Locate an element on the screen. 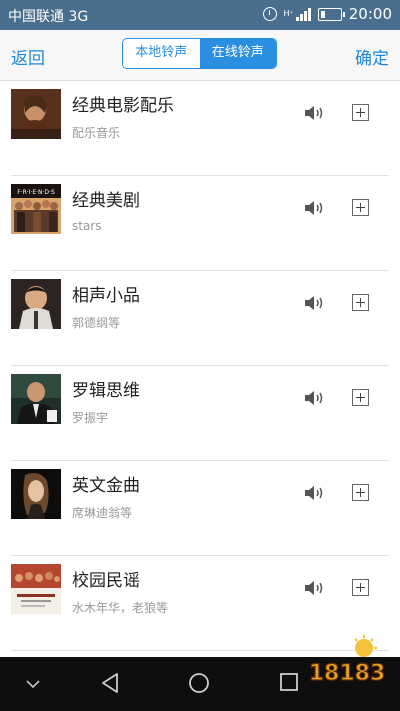 This screenshot has height=711, width=400. item-title: 经典电影配乐 is located at coordinates (123, 106).